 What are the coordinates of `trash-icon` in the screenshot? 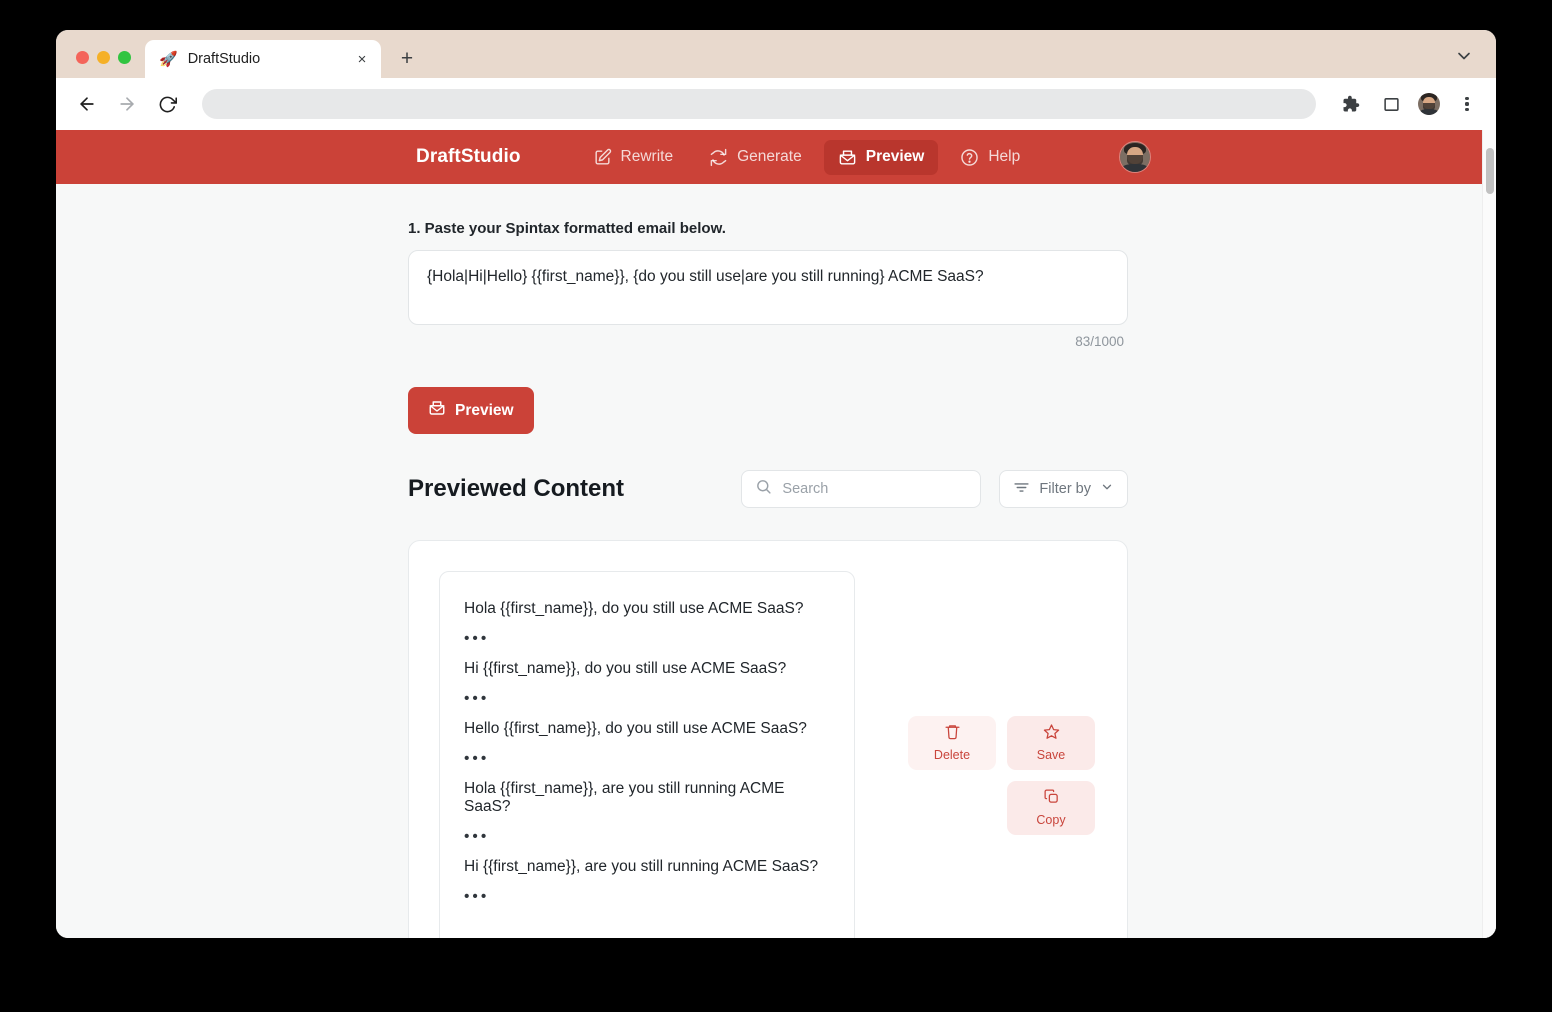 It's located at (952, 733).